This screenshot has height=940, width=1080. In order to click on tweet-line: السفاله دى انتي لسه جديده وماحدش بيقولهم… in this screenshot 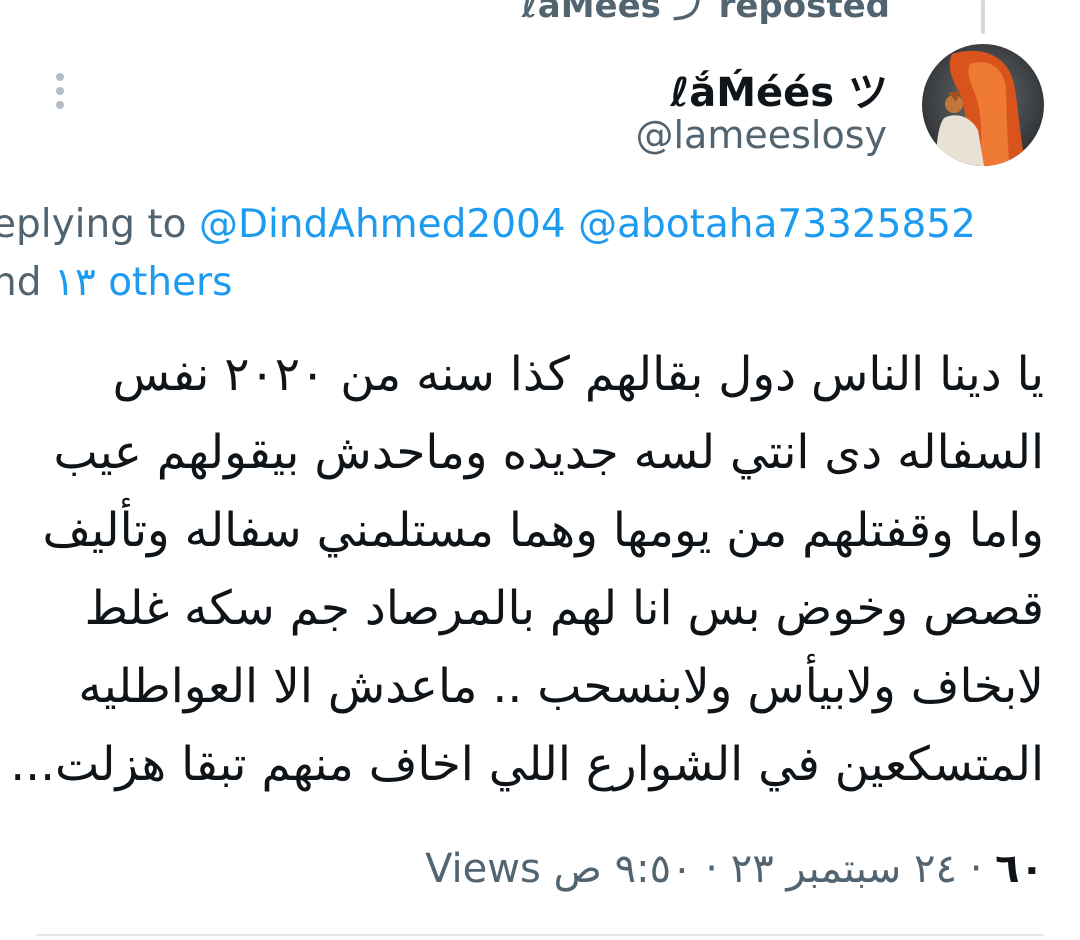, I will do `click(548, 452)`.